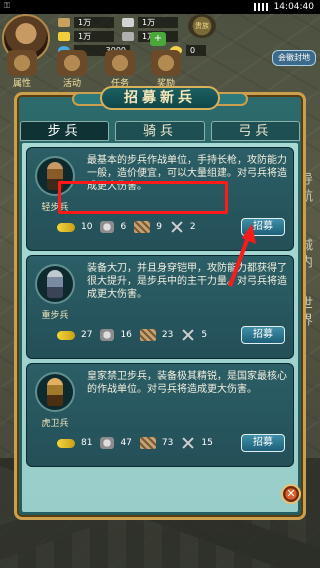  What do you see at coordinates (159, 227) in the screenshot?
I see `wood-cost: 9` at bounding box center [159, 227].